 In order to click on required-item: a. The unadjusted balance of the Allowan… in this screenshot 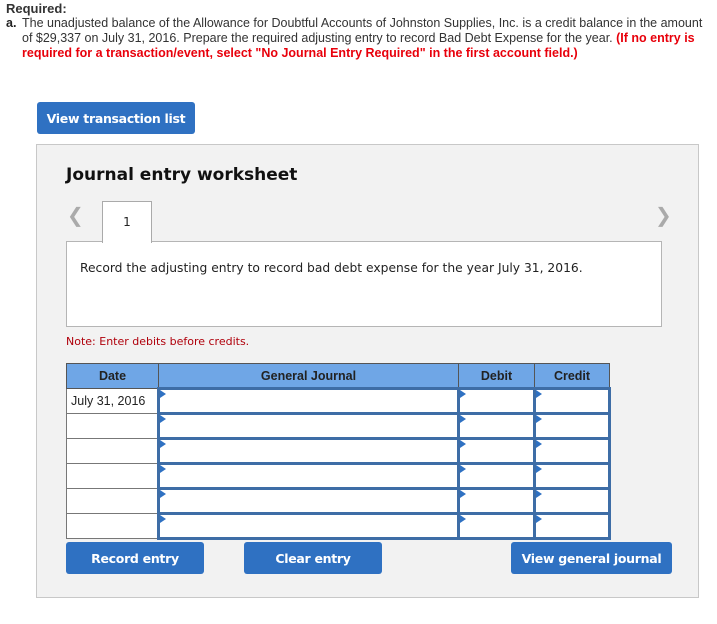, I will do `click(358, 38)`.